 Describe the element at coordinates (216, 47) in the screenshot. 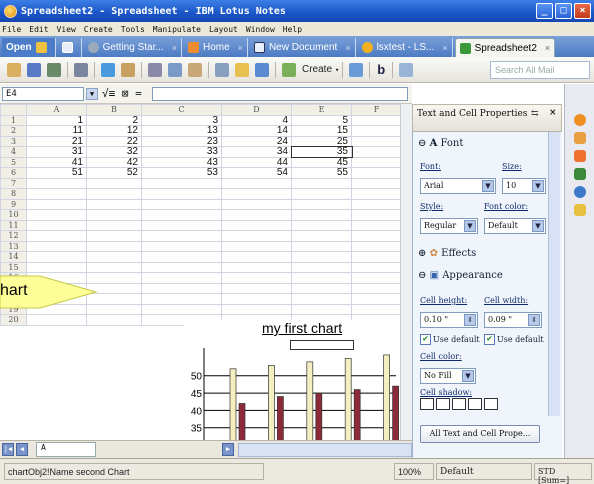

I see `tab-home: Home ×` at that location.